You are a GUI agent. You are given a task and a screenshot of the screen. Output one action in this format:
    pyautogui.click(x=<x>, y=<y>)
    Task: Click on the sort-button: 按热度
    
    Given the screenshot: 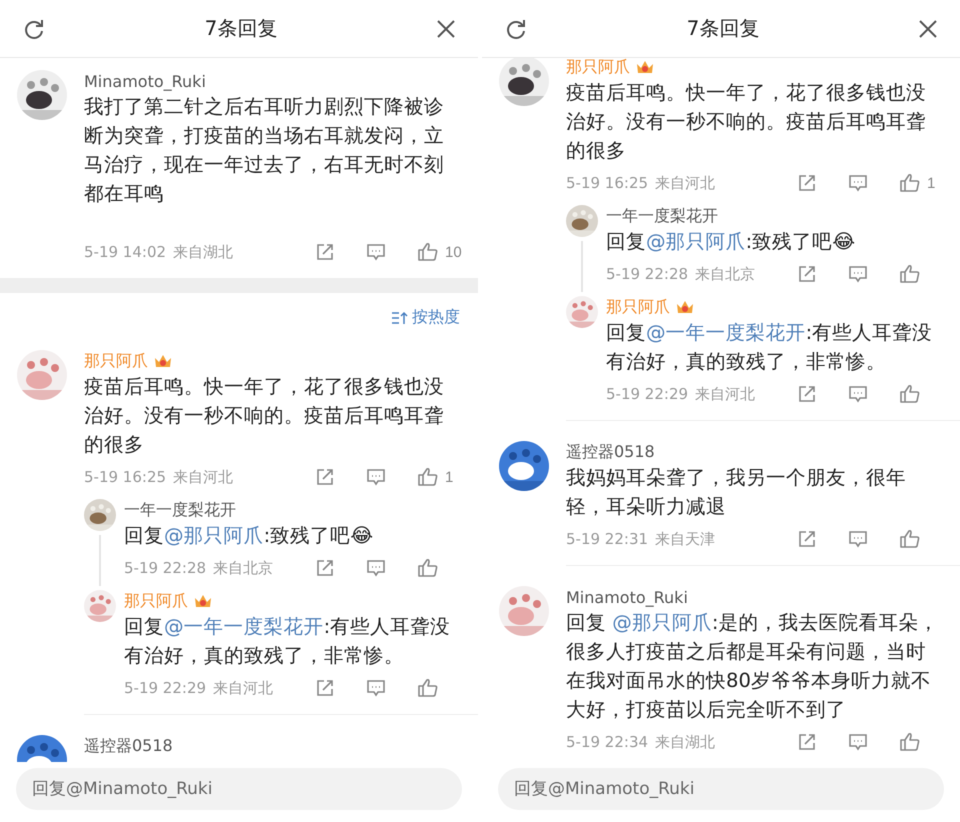 What is the action you would take?
    pyautogui.click(x=425, y=317)
    